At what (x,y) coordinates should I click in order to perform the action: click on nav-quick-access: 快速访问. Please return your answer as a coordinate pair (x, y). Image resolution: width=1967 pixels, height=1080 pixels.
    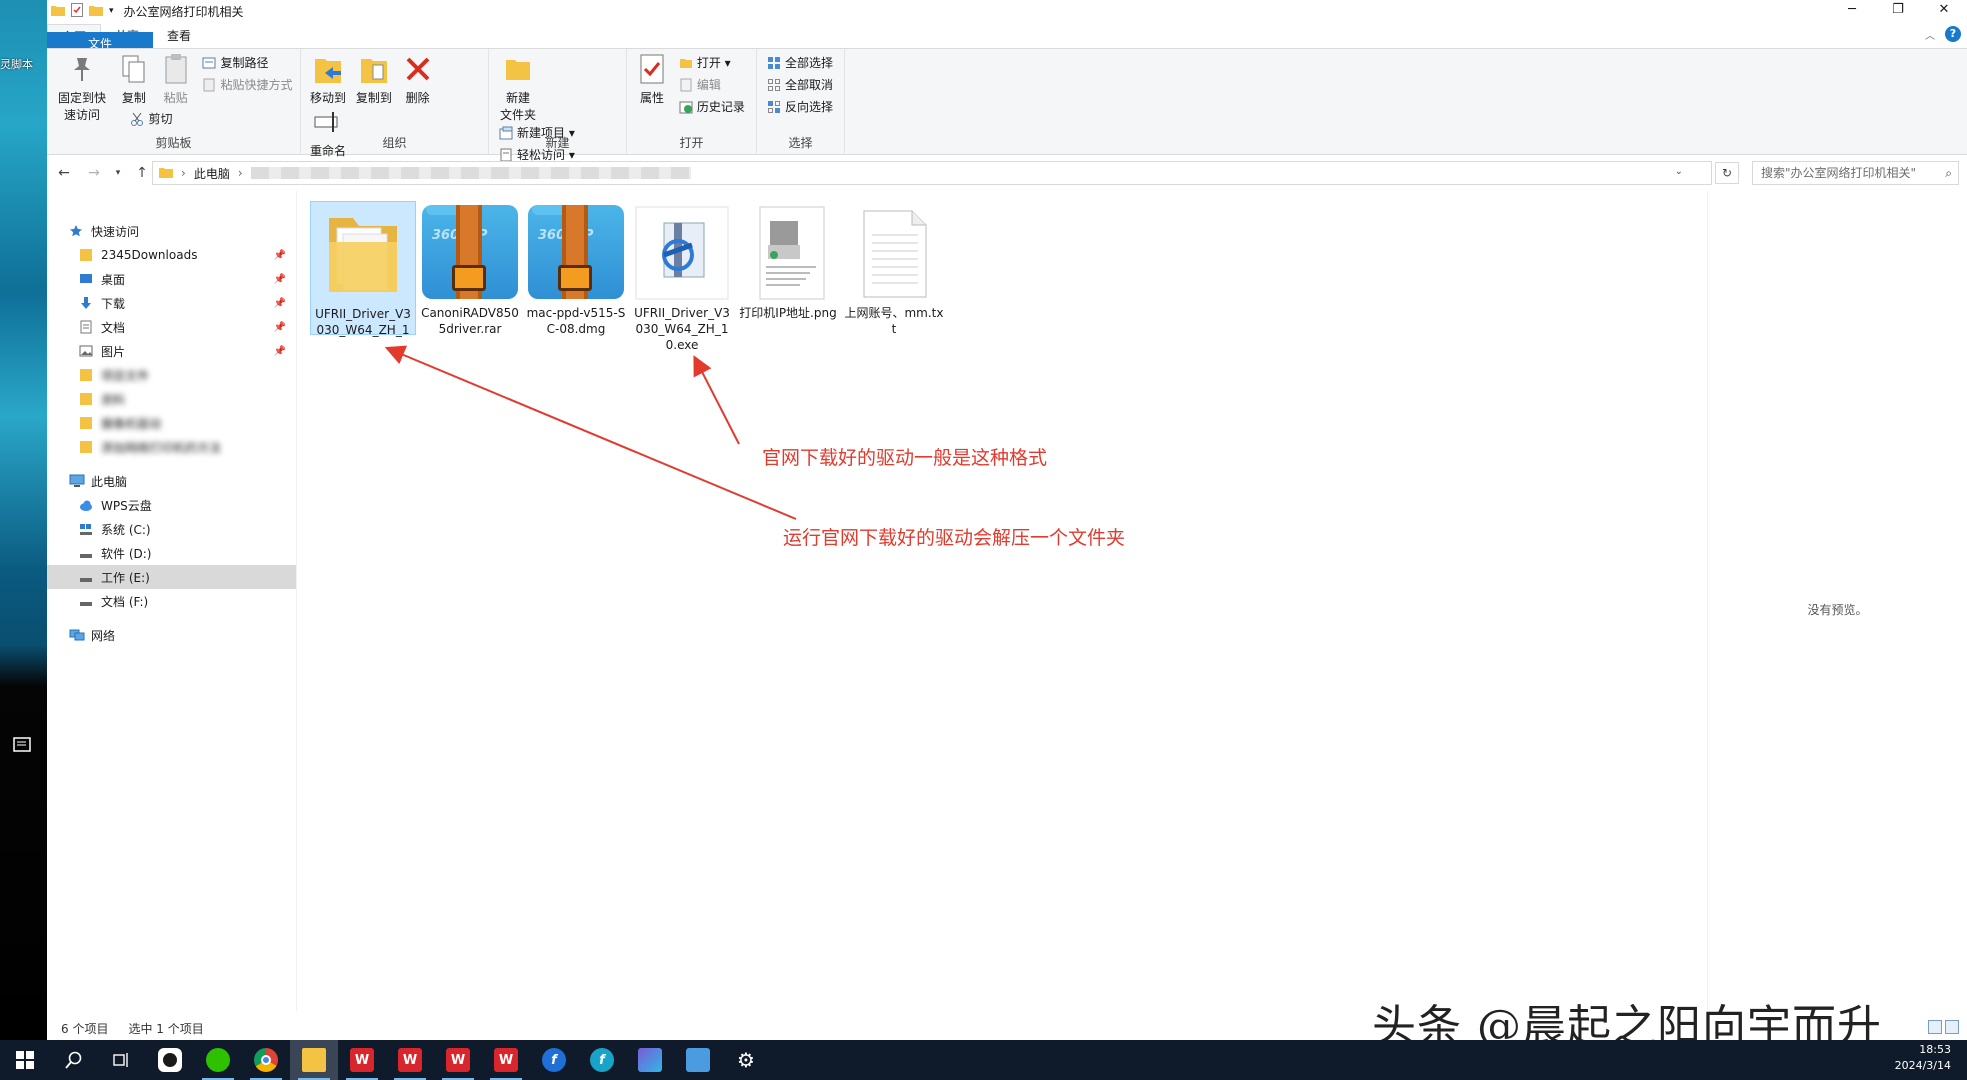
    Looking at the image, I should click on (171, 231).